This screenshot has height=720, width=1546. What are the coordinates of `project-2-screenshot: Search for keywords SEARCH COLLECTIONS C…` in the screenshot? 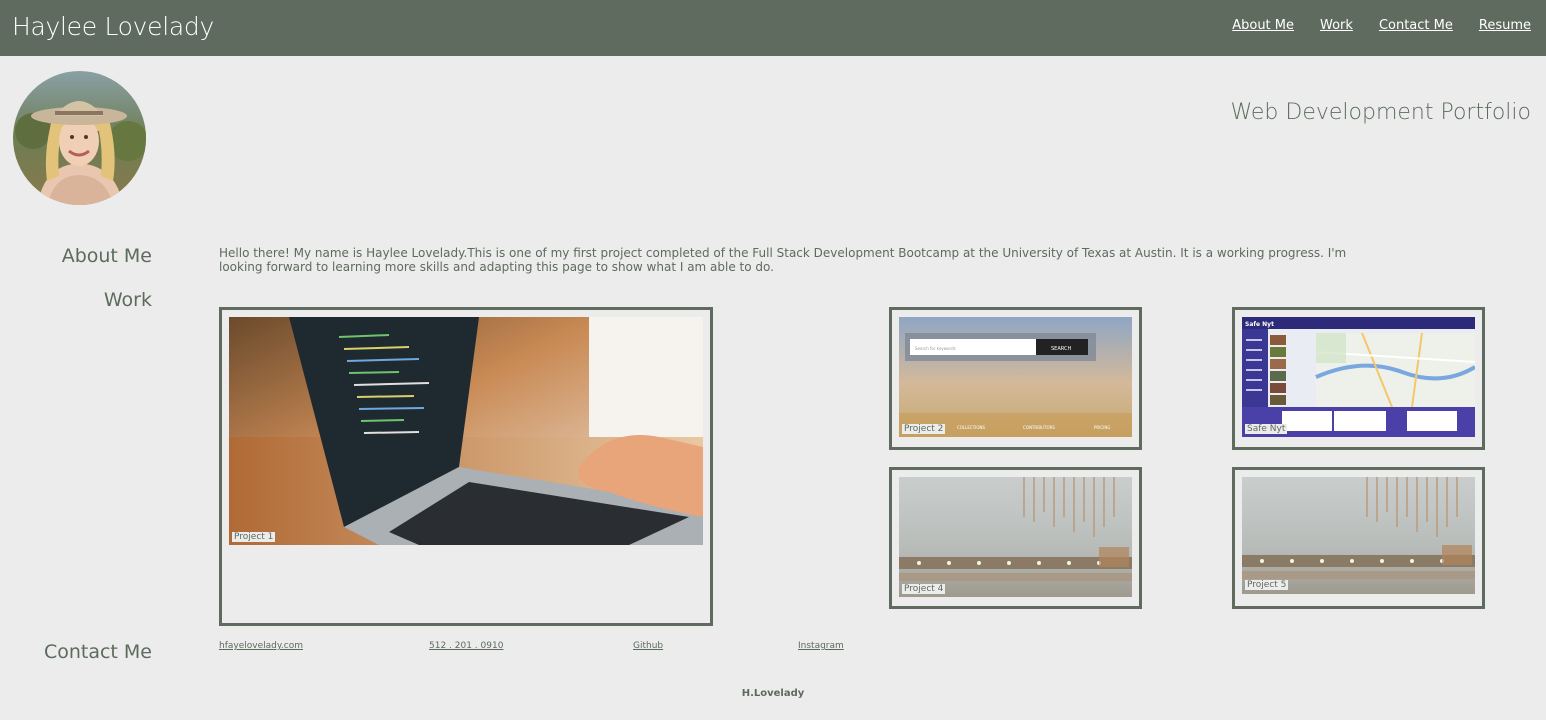 It's located at (1015, 377).